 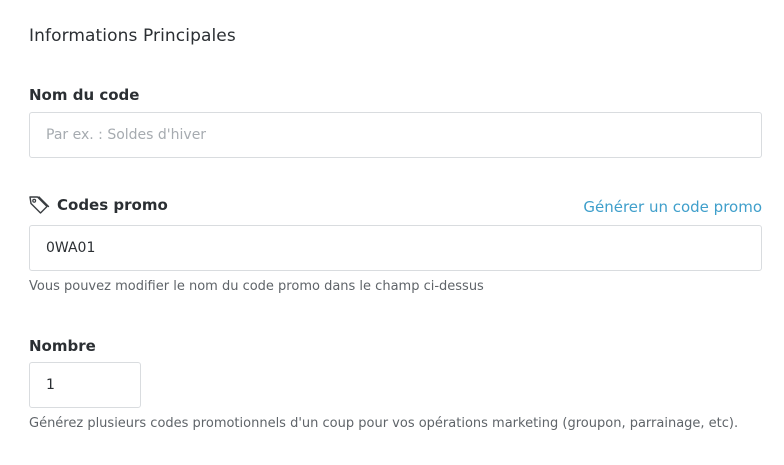 I want to click on quantity-input, so click(x=85, y=385).